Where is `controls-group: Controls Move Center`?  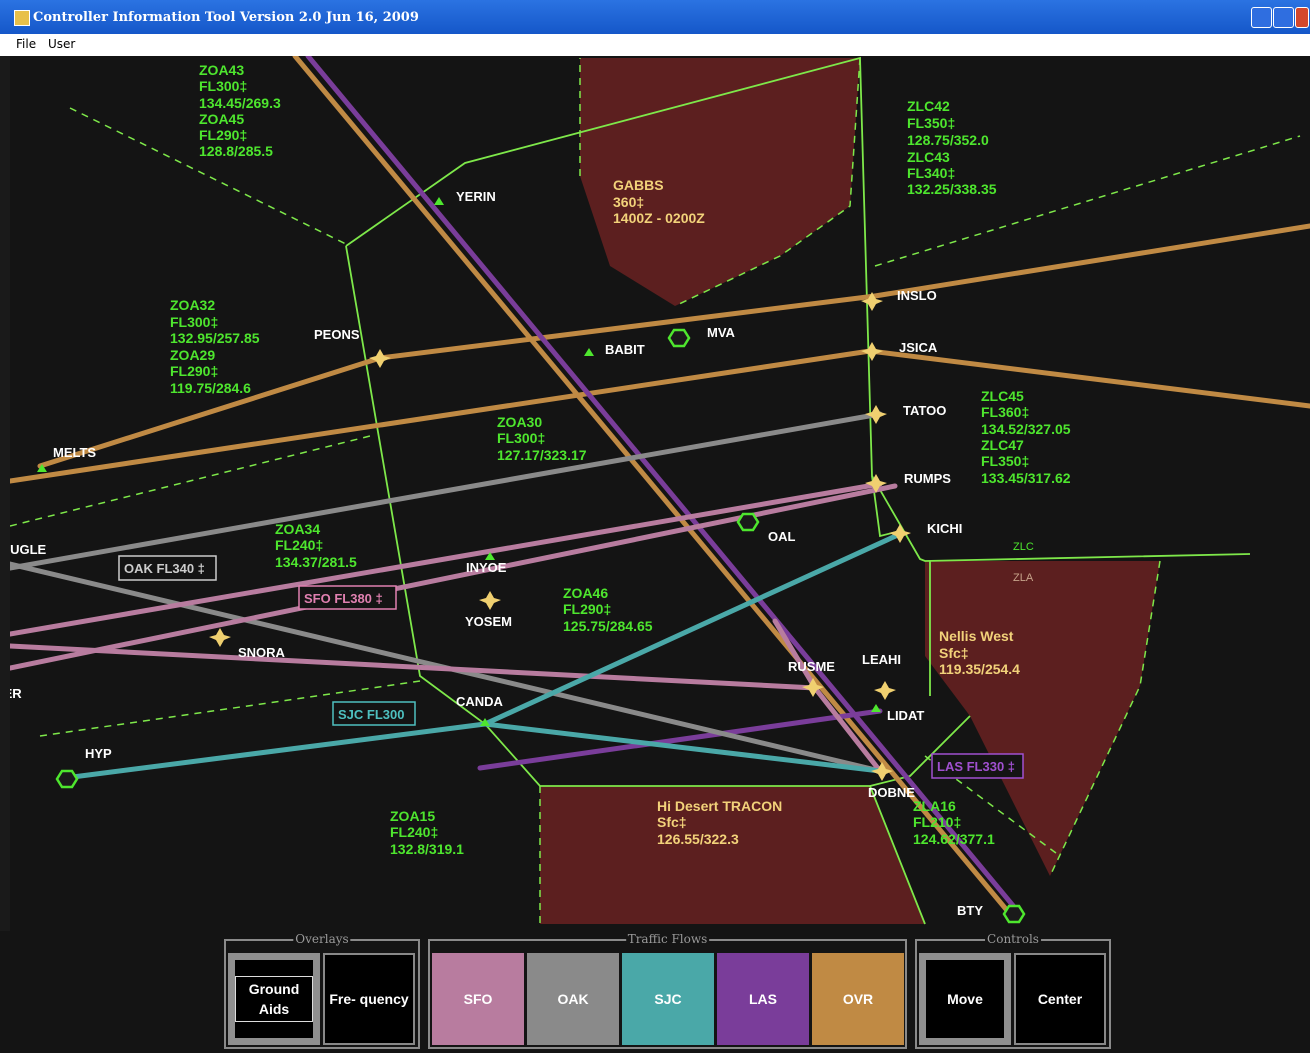 controls-group: Controls Move Center is located at coordinates (1013, 990).